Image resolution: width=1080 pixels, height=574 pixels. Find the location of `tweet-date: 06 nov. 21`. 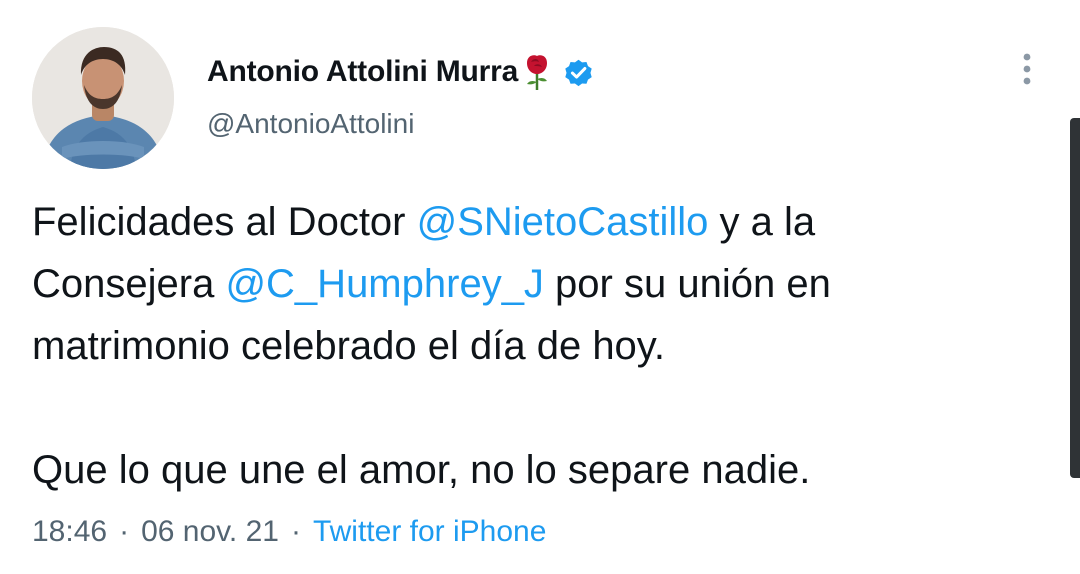

tweet-date: 06 nov. 21 is located at coordinates (210, 532).